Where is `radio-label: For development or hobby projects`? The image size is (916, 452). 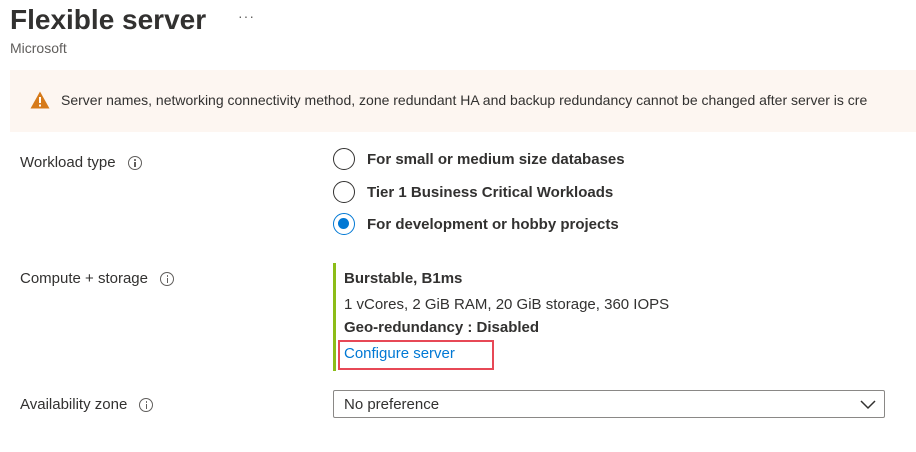 radio-label: For development or hobby projects is located at coordinates (493, 224).